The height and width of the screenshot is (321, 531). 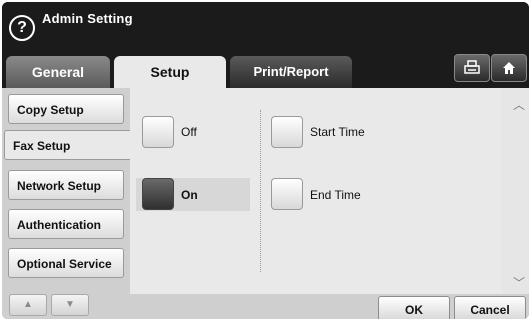 What do you see at coordinates (66, 224) in the screenshot?
I see `sidebar-item-authentication: Authentication` at bounding box center [66, 224].